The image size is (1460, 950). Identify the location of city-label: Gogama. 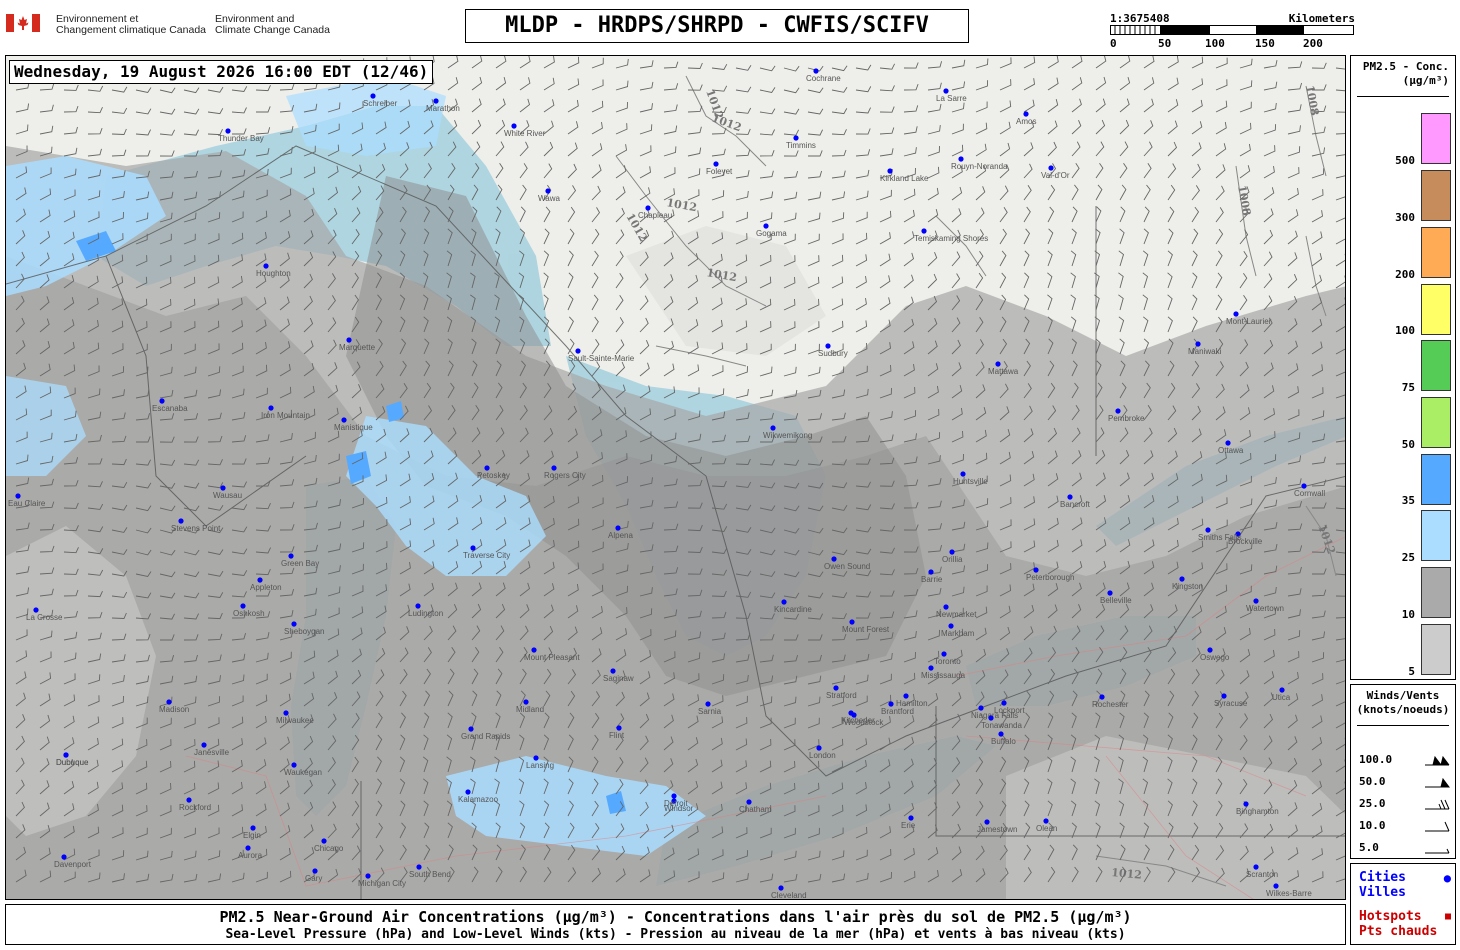
(771, 233).